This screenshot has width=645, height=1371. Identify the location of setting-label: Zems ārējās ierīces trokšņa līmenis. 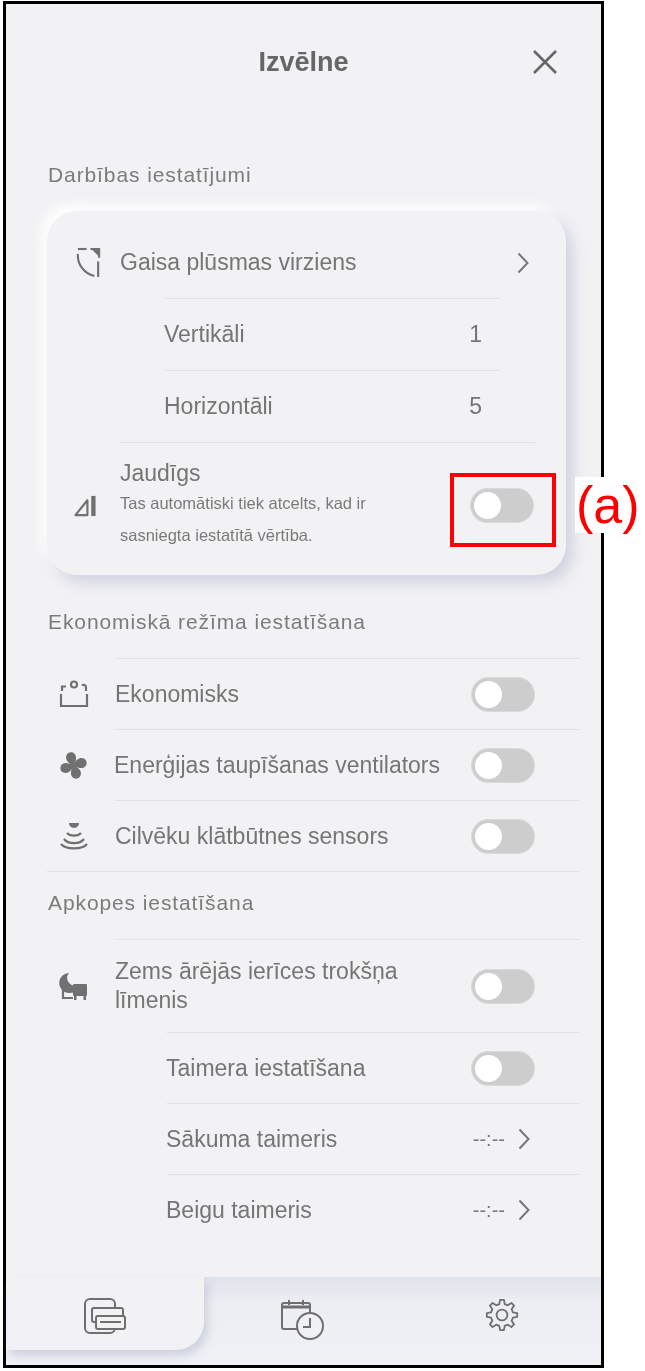
(257, 986).